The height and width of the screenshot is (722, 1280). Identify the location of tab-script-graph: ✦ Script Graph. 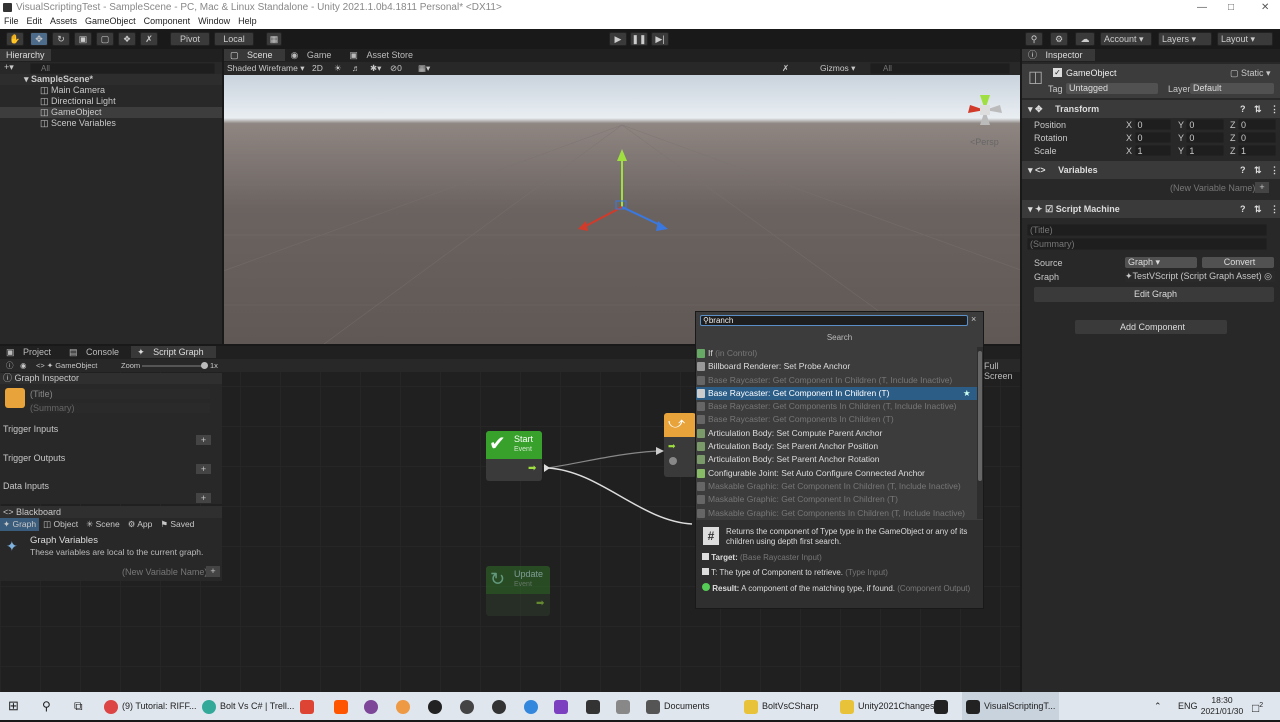
(173, 352).